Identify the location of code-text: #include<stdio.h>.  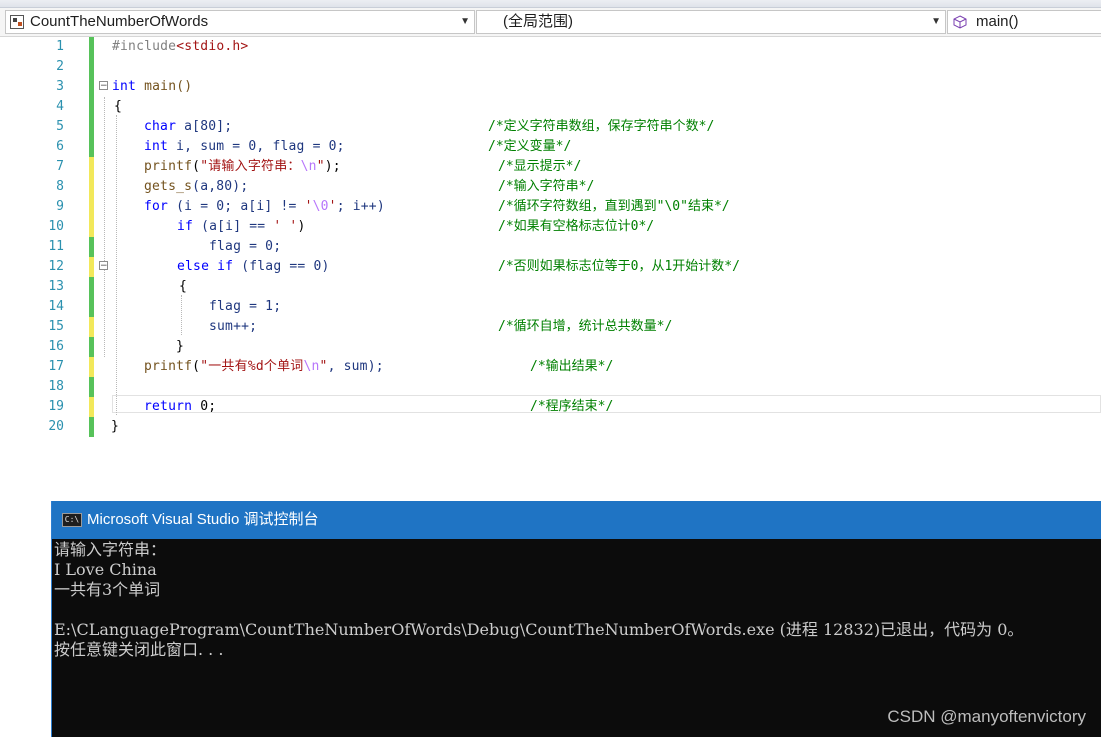
(180, 47).